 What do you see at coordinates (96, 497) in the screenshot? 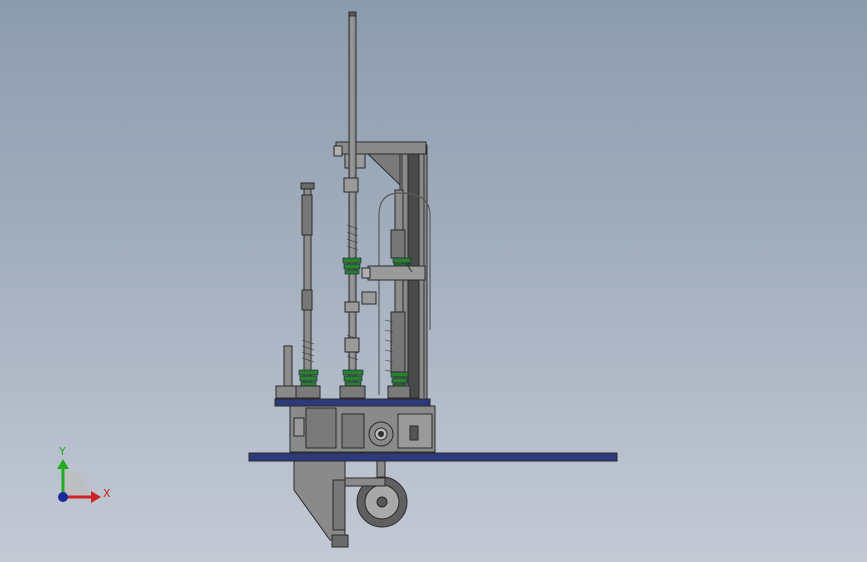
I see `x-axis-arrow` at bounding box center [96, 497].